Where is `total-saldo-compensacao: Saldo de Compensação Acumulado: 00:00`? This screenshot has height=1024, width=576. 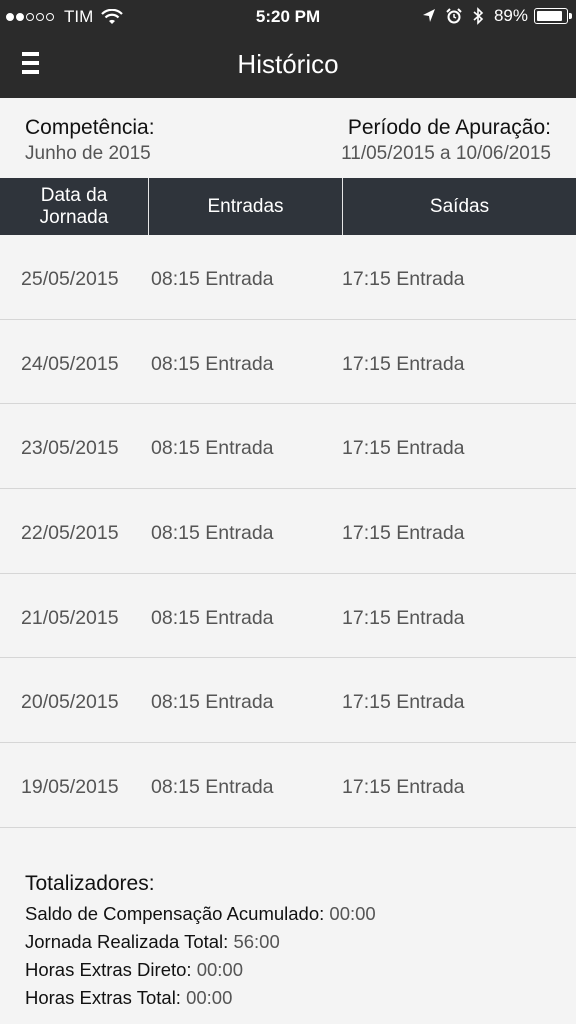 total-saldo-compensacao: Saldo de Compensação Acumulado: 00:00 is located at coordinates (295, 916).